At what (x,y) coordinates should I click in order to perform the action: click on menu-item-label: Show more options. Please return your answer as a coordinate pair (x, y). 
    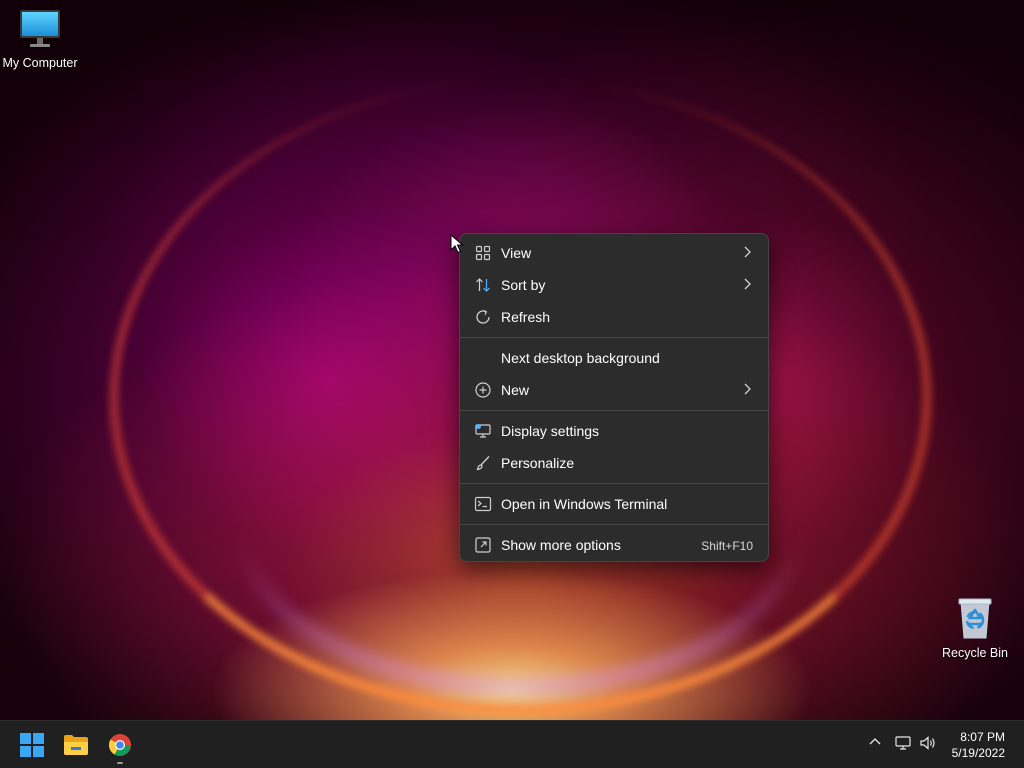
    Looking at the image, I should click on (561, 545).